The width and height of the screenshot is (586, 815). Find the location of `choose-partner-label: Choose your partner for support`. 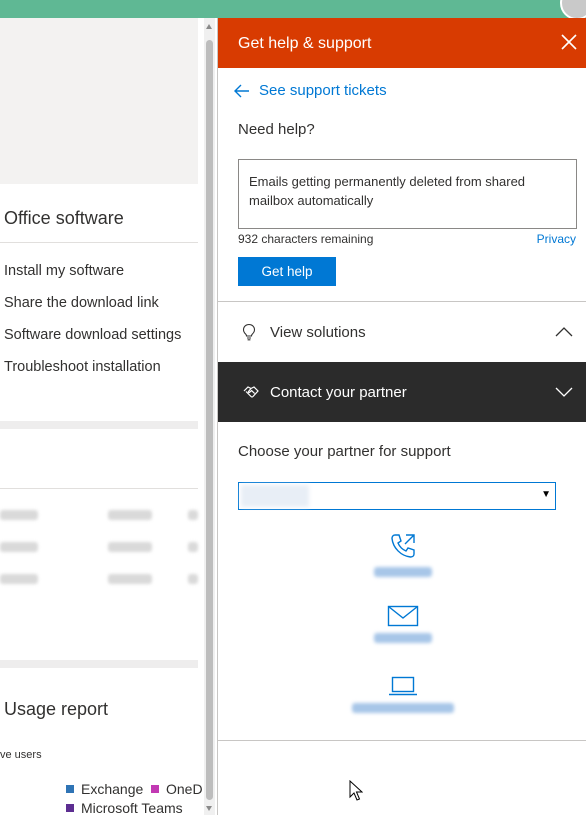

choose-partner-label: Choose your partner for support is located at coordinates (344, 451).